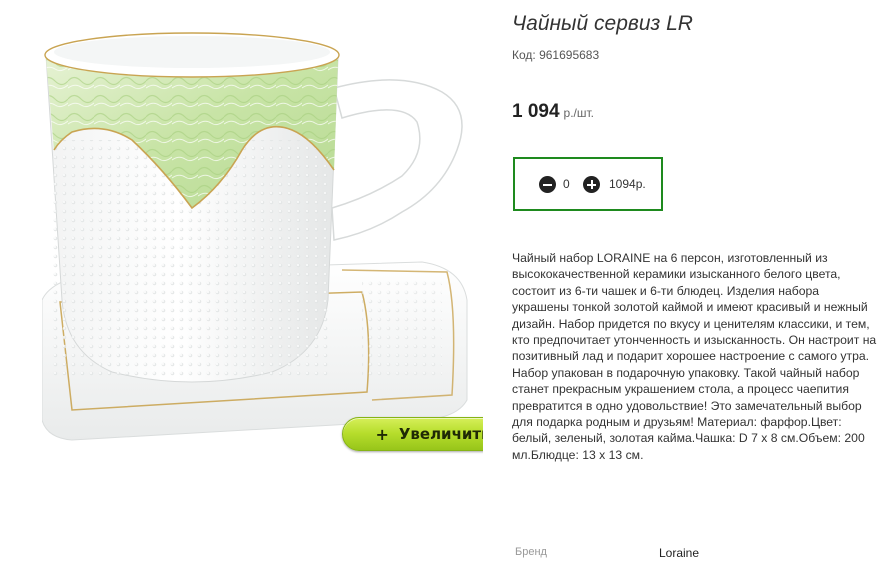 Image resolution: width=887 pixels, height=584 pixels. Describe the element at coordinates (382, 434) in the screenshot. I see `plus-icon: +` at that location.